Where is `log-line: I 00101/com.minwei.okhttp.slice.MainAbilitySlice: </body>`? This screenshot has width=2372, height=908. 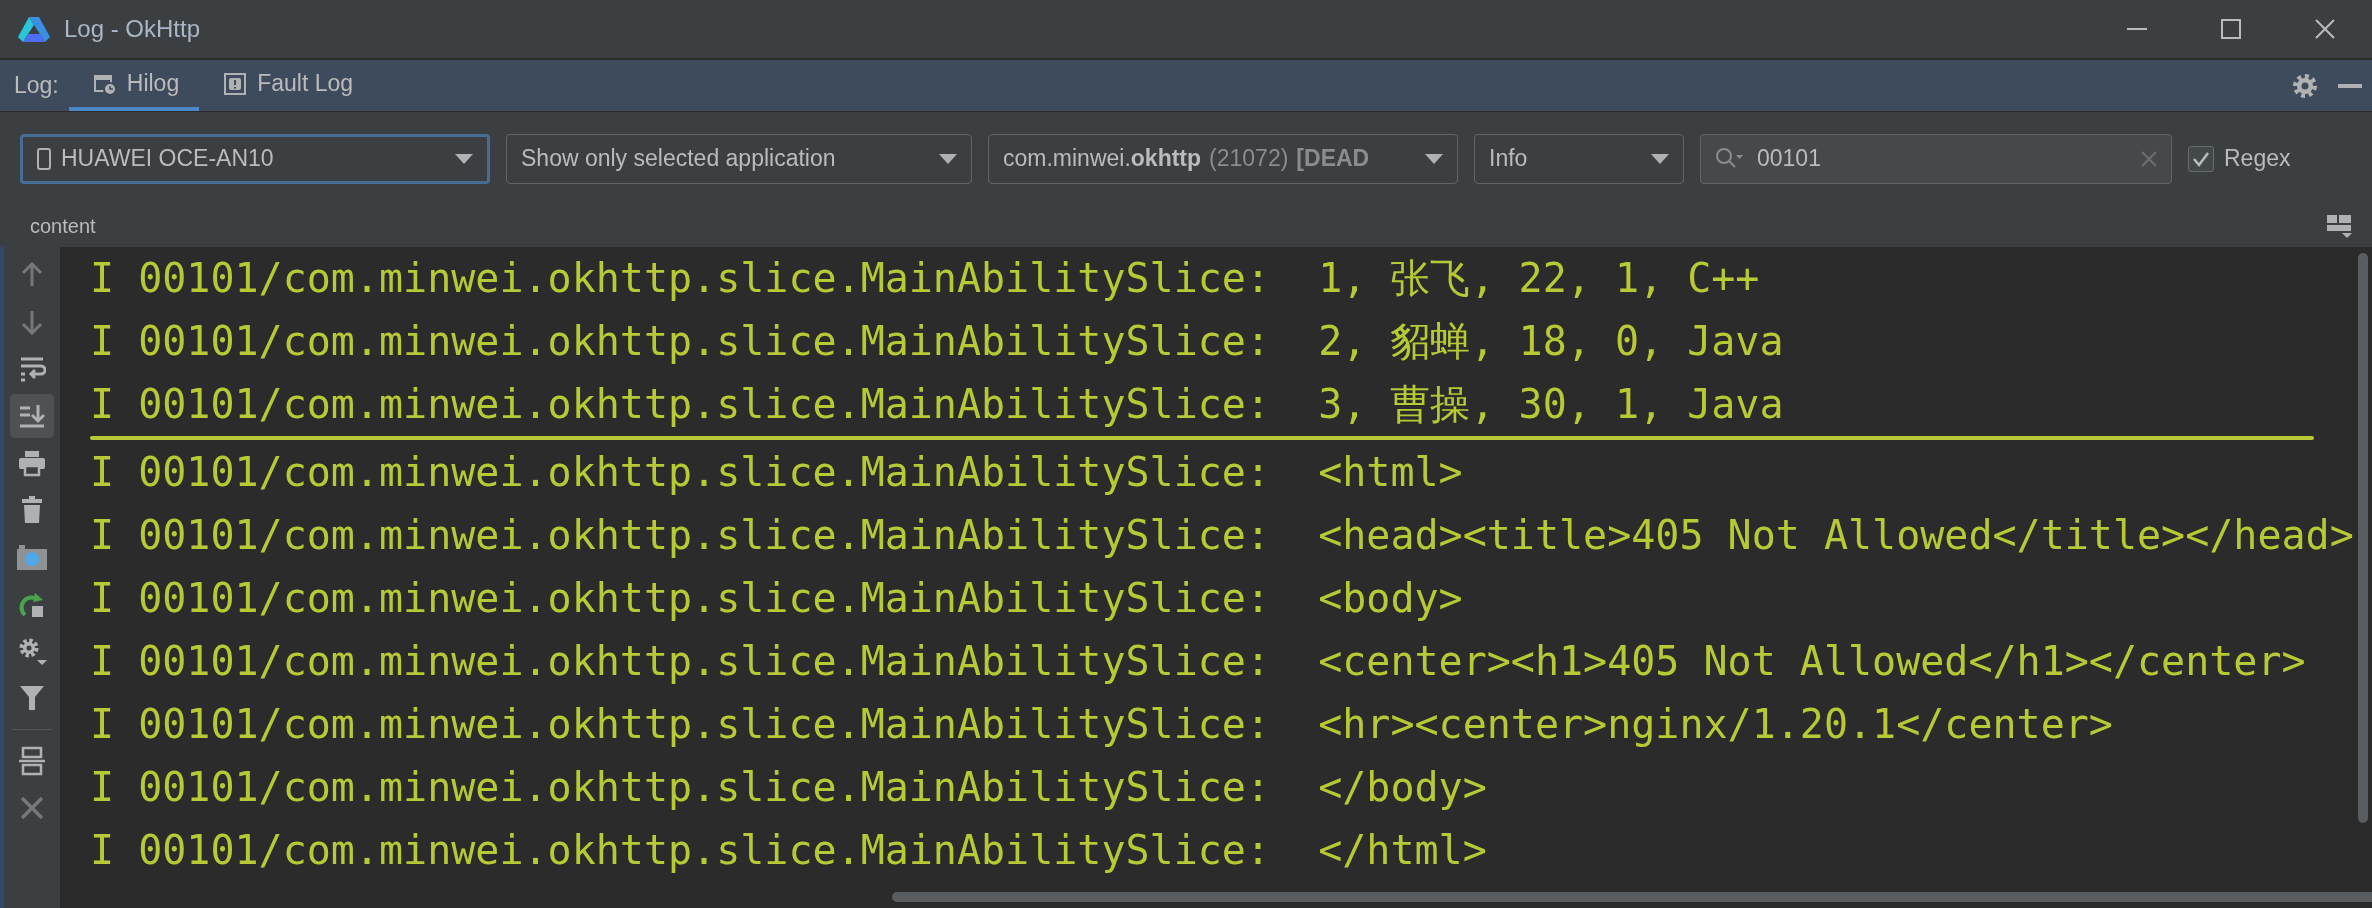
log-line: I 00101/com.minwei.okhttp.slice.MainAbilitySlice: </body> is located at coordinates (789, 787).